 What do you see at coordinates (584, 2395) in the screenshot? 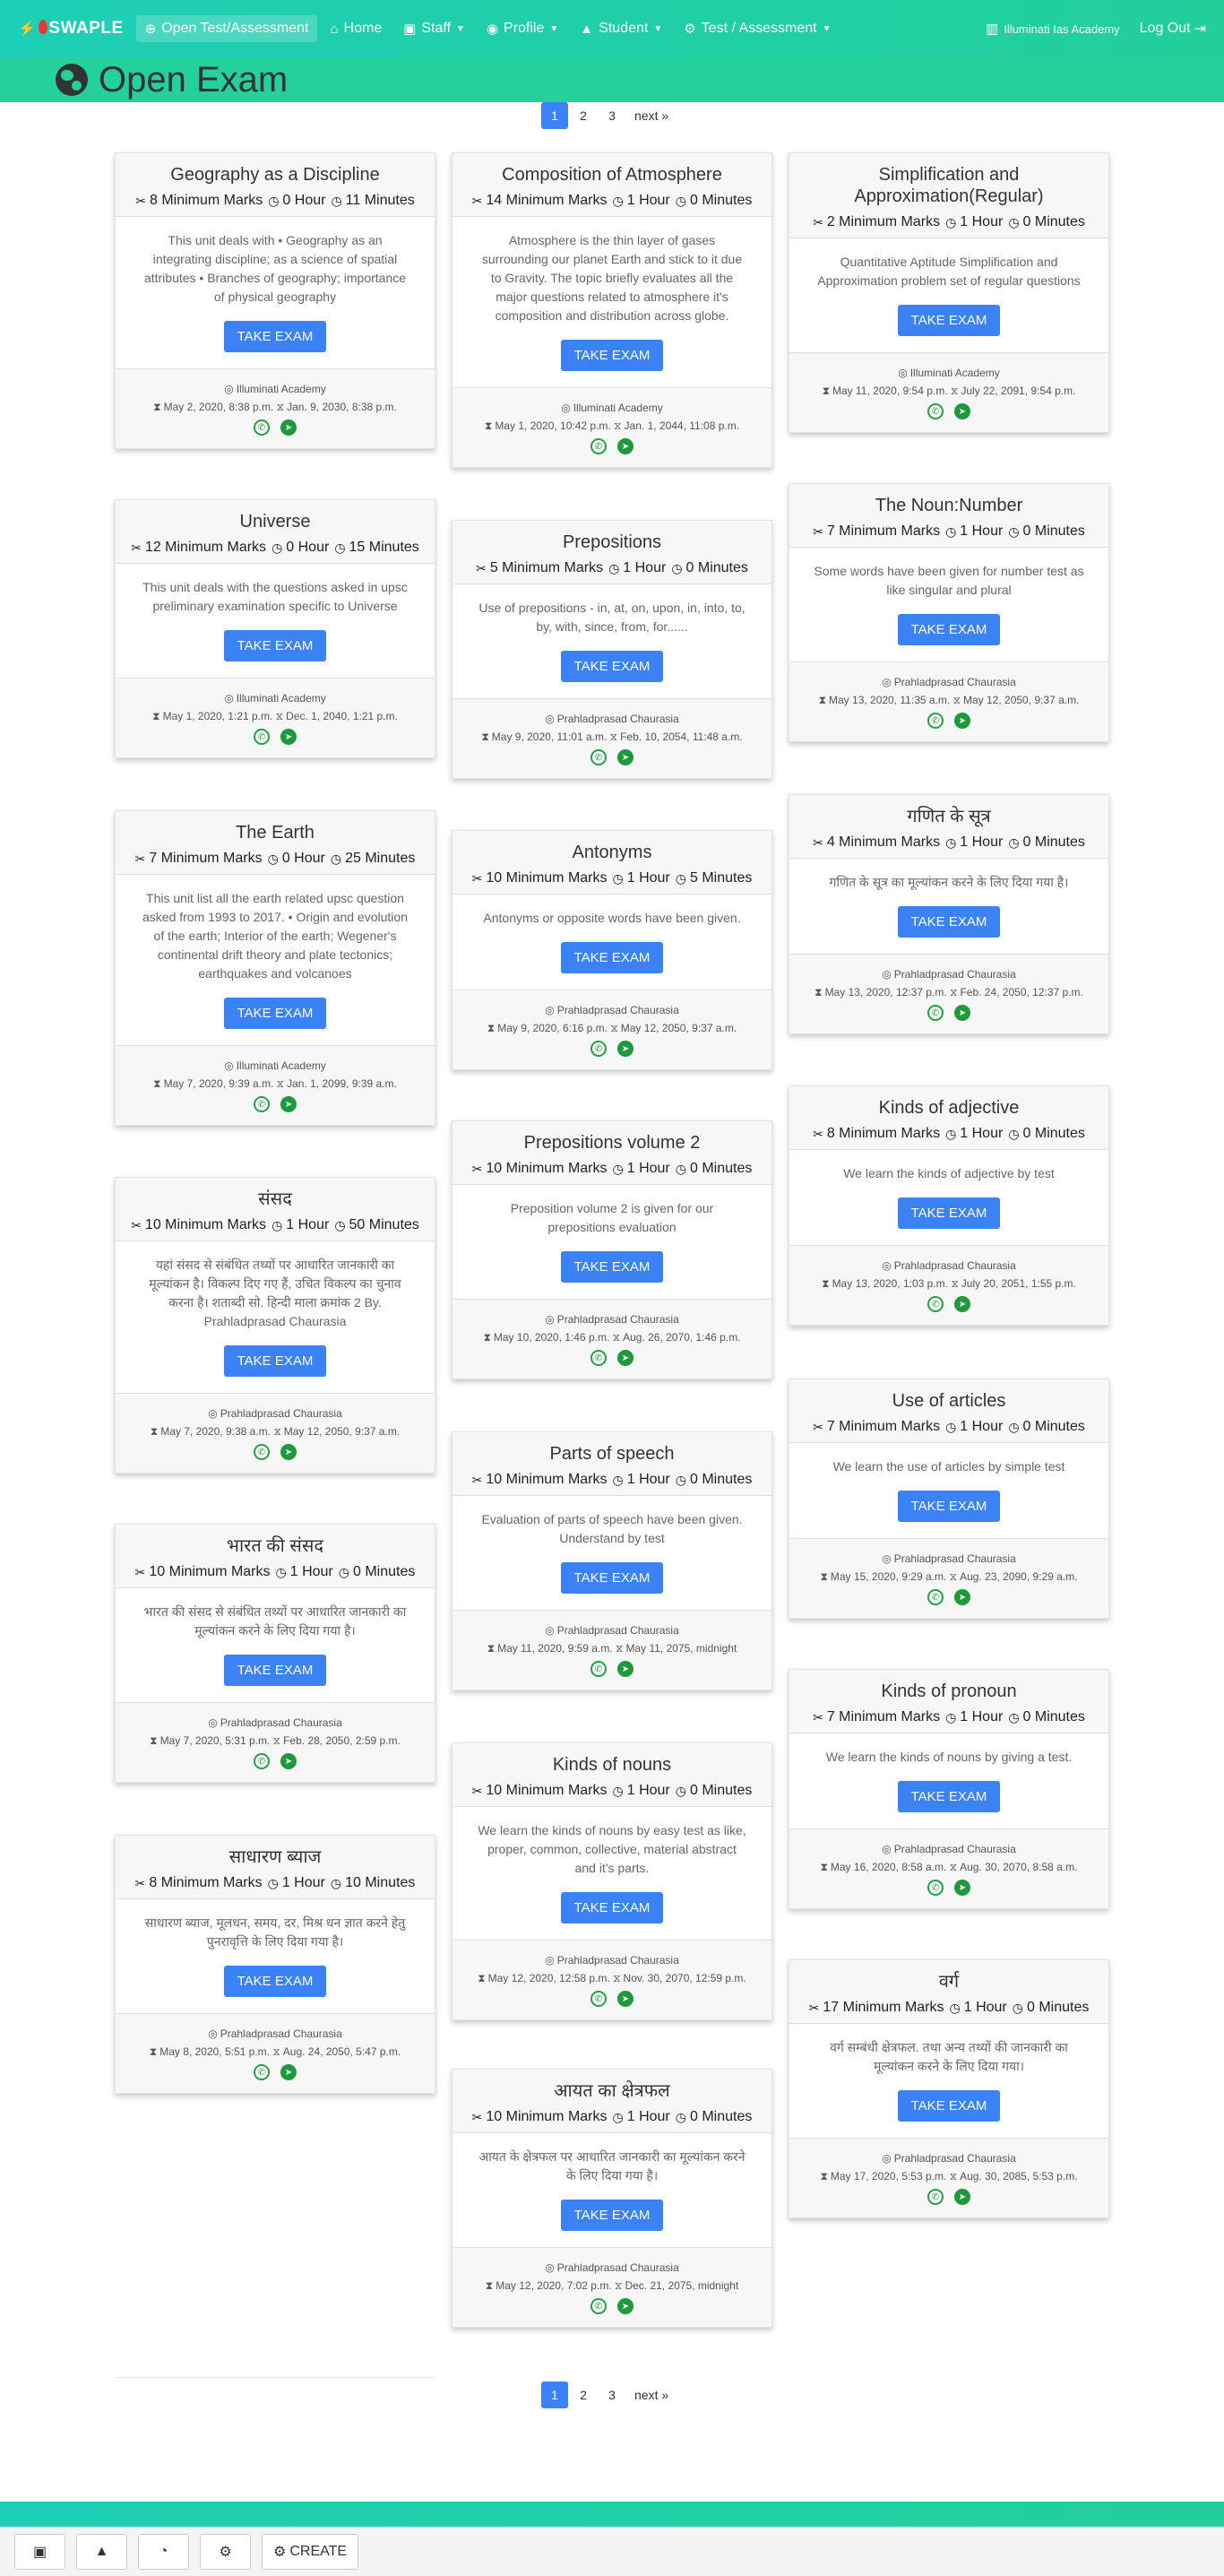
I see `pagination-bottom-page-2: 2` at bounding box center [584, 2395].